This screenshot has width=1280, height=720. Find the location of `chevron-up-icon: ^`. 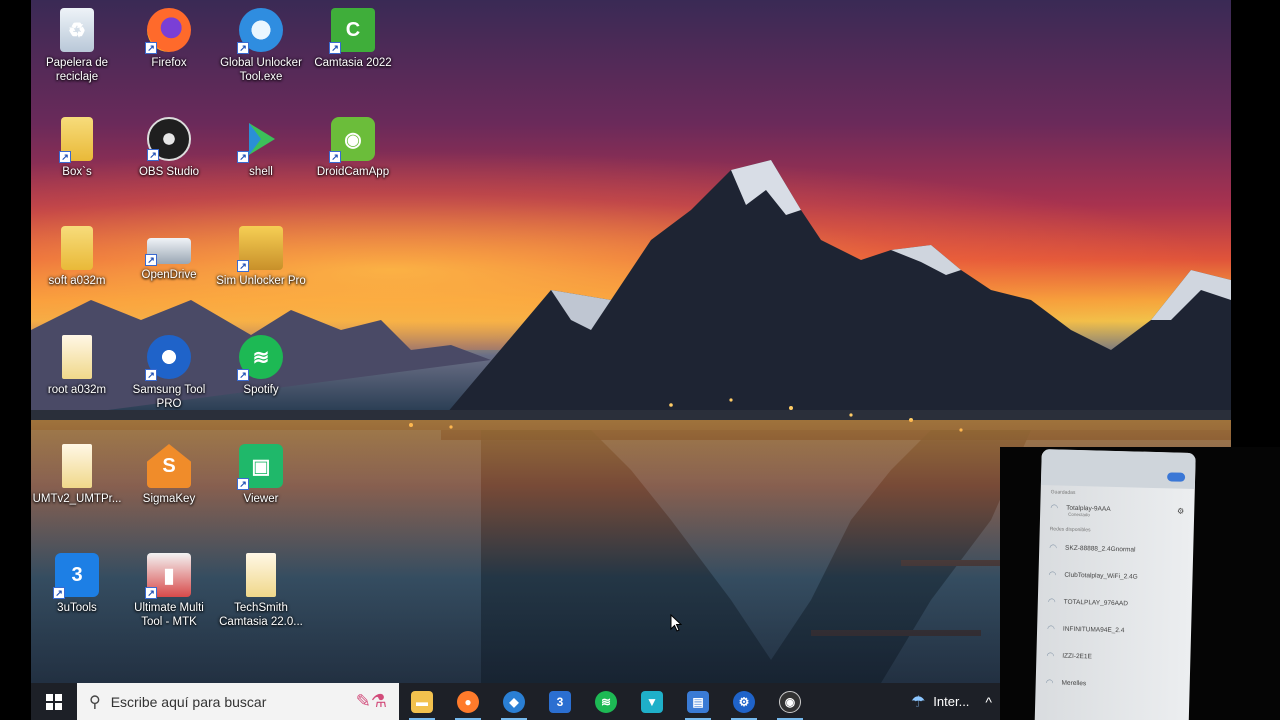

chevron-up-icon: ^ is located at coordinates (988, 702).